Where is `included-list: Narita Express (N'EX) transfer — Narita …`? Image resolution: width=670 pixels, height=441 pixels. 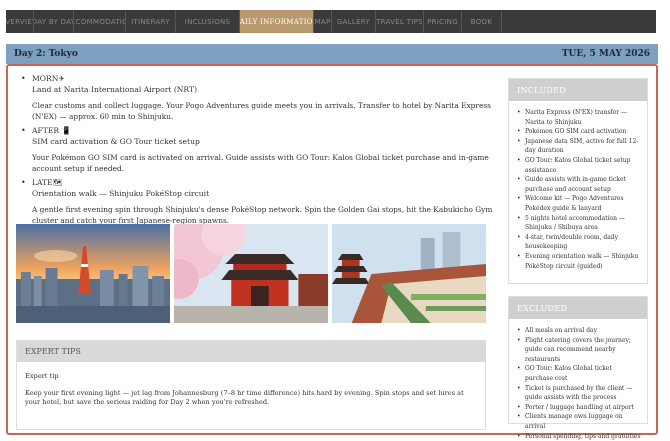
included-list: Narita Express (N'EX) transfer — Narita … is located at coordinates (578, 188).